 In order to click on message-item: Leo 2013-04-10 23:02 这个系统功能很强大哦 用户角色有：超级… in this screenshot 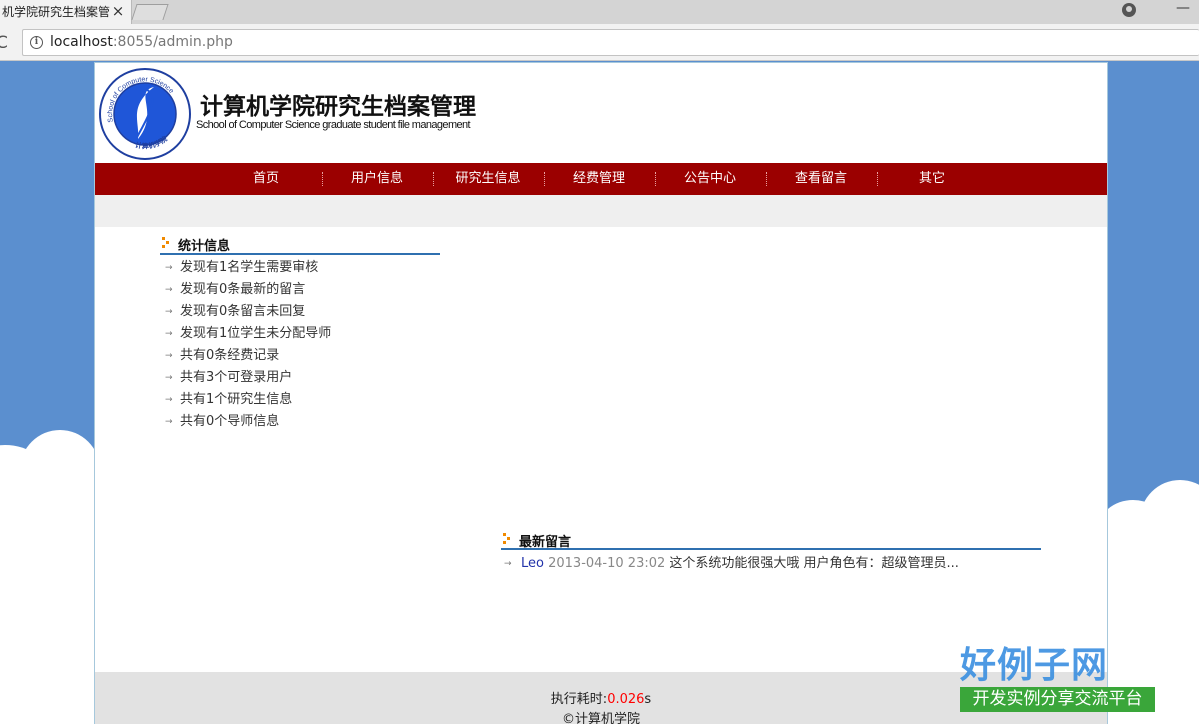, I will do `click(730, 564)`.